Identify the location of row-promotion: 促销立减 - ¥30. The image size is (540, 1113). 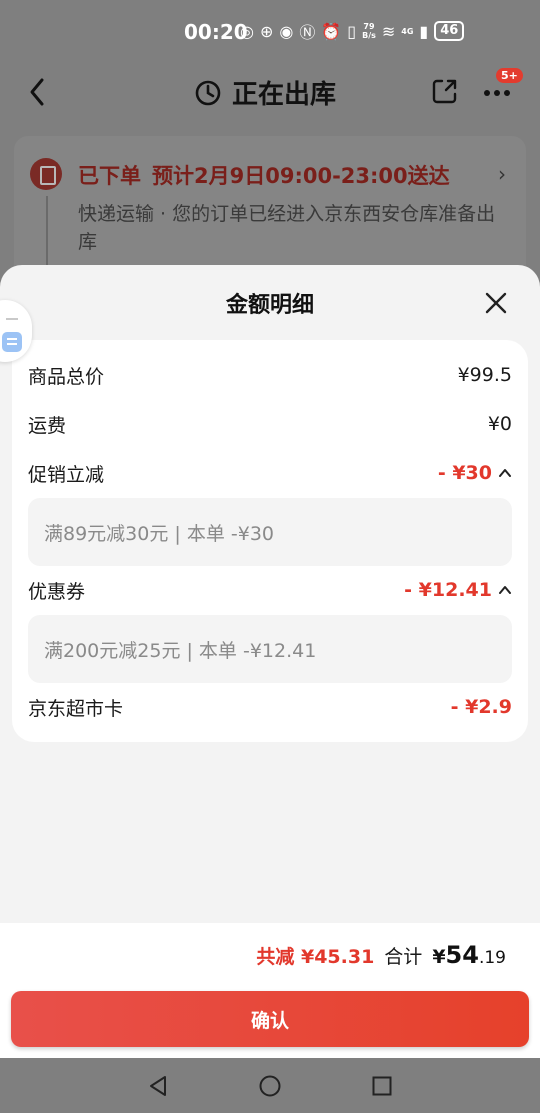
(270, 473).